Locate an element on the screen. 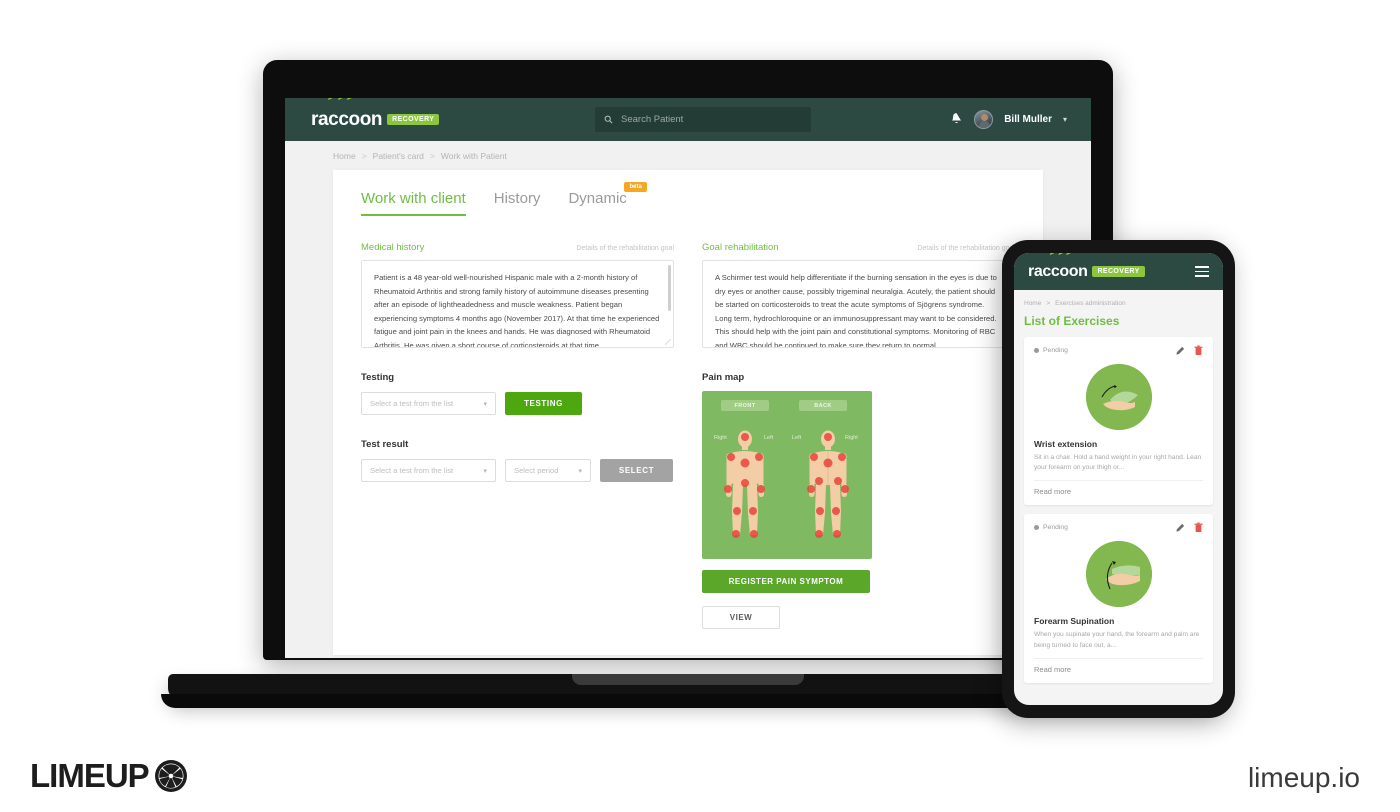  tab-bar: Work with client History Dynamic beta is located at coordinates (688, 199).